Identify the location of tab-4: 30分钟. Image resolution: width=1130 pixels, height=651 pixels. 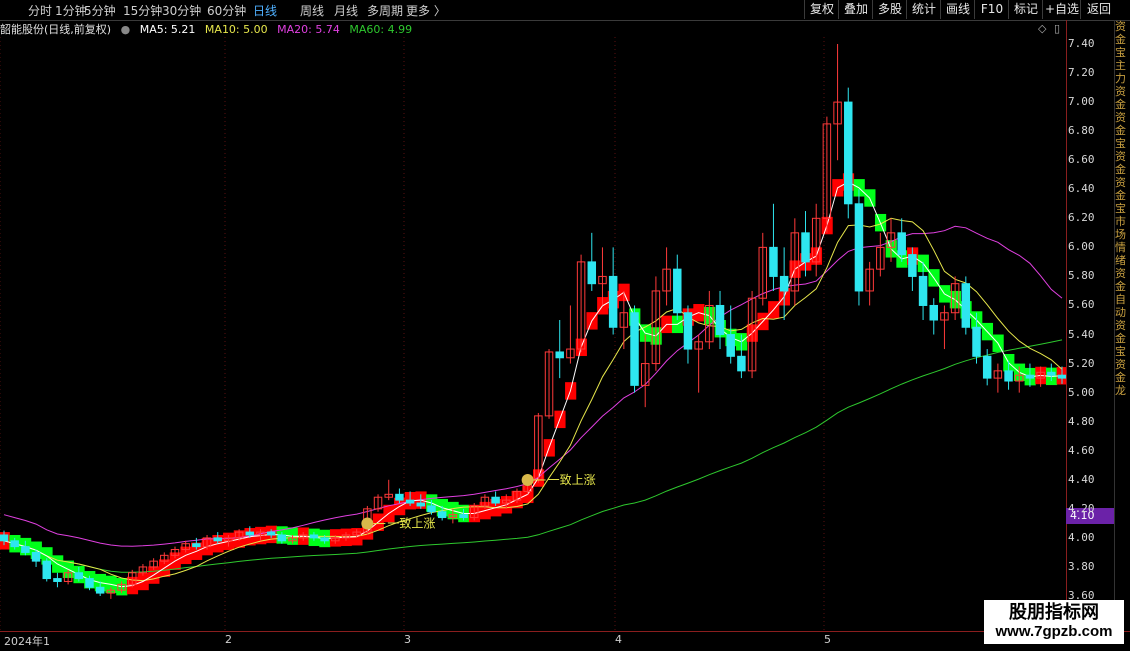
(181, 10).